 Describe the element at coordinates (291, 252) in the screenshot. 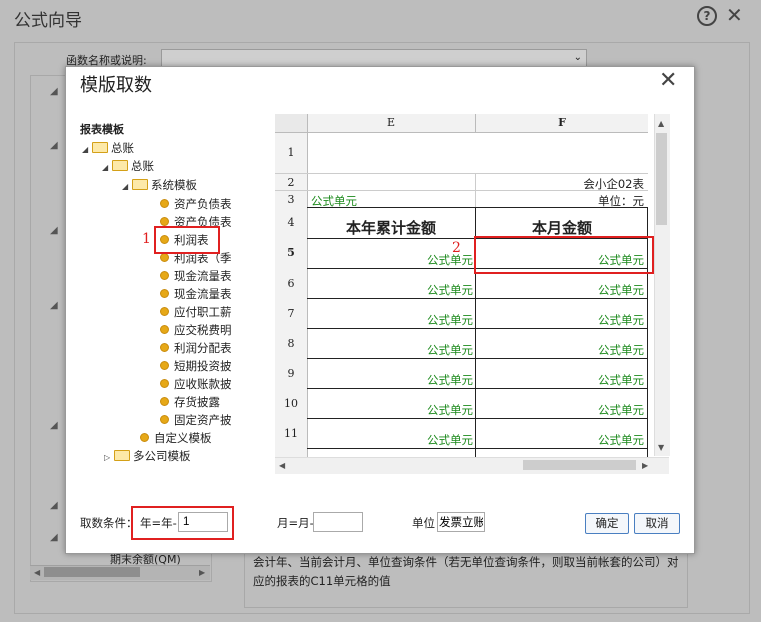

I see `row-number: 5` at that location.